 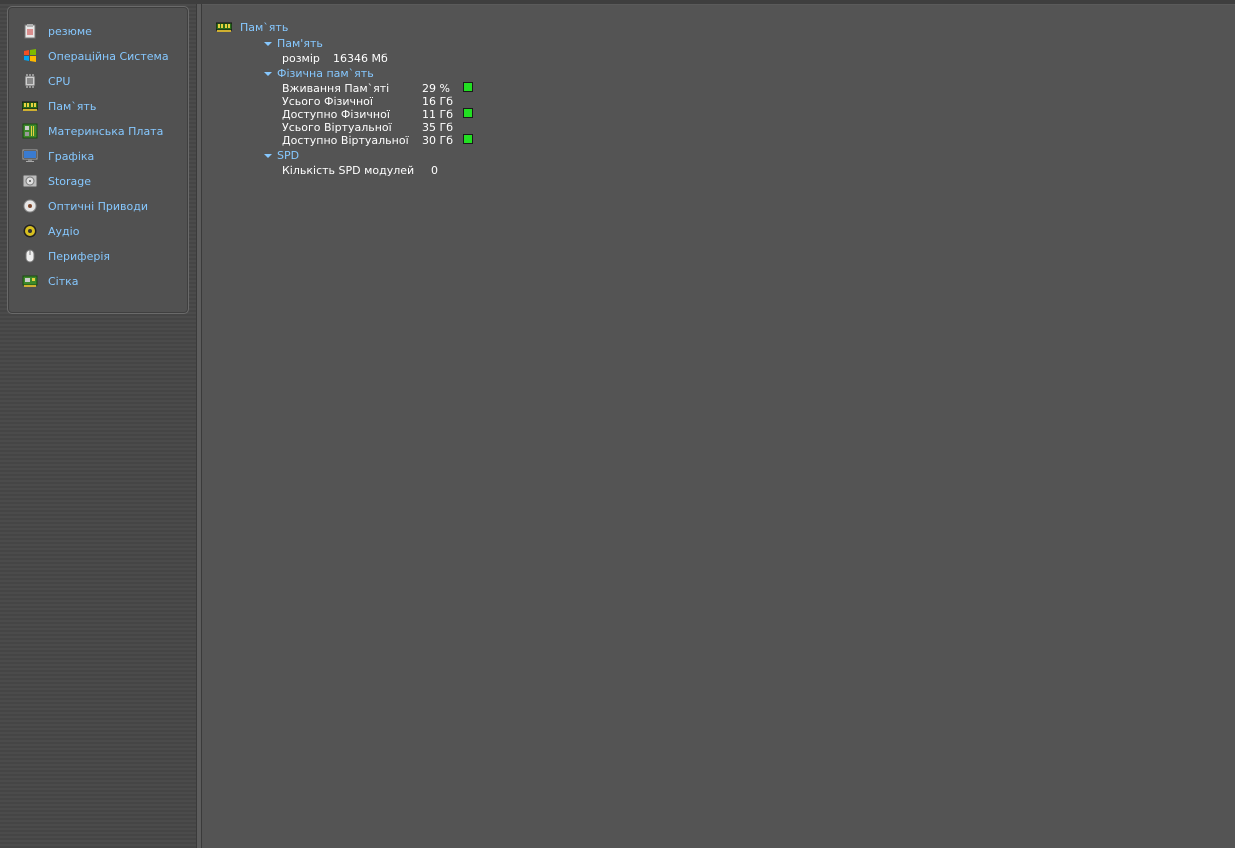 I want to click on summary-clipboard-icon, so click(x=30, y=31).